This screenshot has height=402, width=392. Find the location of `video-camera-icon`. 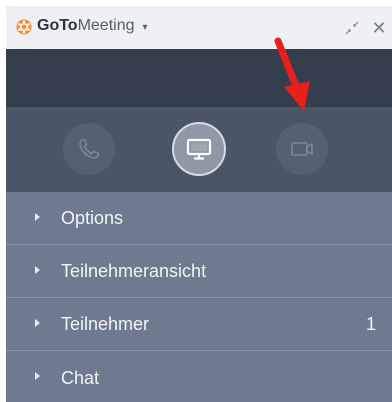

video-camera-icon is located at coordinates (302, 149).